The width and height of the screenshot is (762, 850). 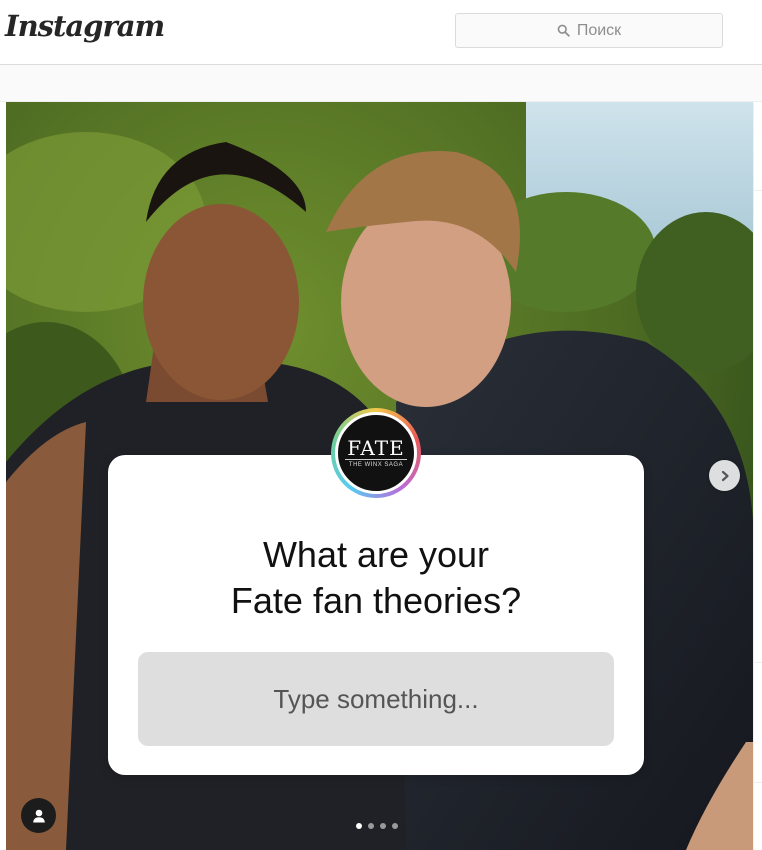 I want to click on chevron-right-icon, so click(x=725, y=476).